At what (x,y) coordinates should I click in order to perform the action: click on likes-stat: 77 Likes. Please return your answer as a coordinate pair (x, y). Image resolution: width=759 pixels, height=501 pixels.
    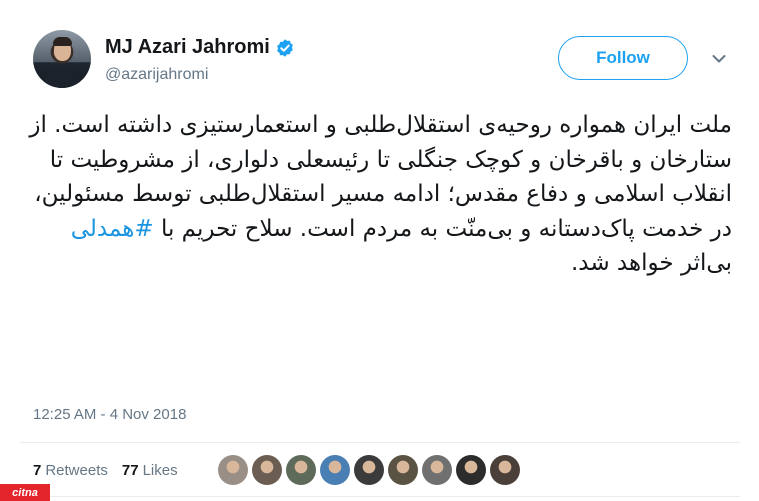
    Looking at the image, I should click on (150, 470).